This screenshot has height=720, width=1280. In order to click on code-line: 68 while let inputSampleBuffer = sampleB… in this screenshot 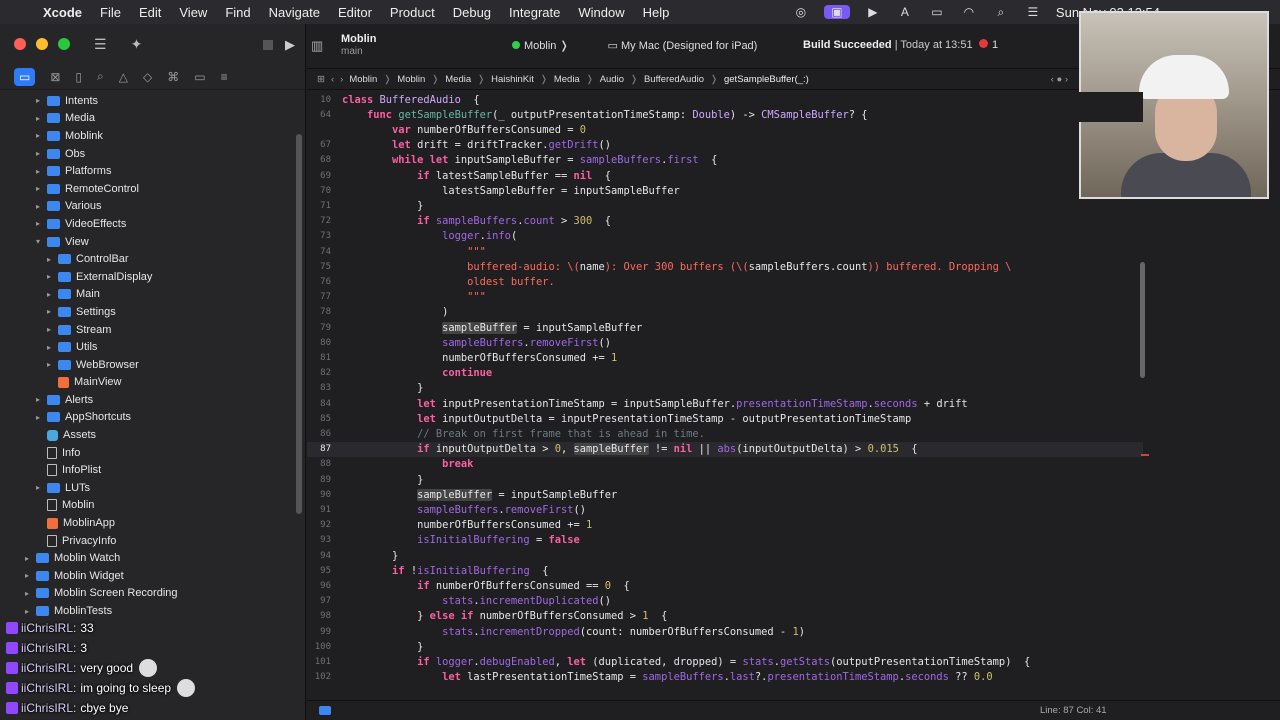, I will do `click(725, 160)`.